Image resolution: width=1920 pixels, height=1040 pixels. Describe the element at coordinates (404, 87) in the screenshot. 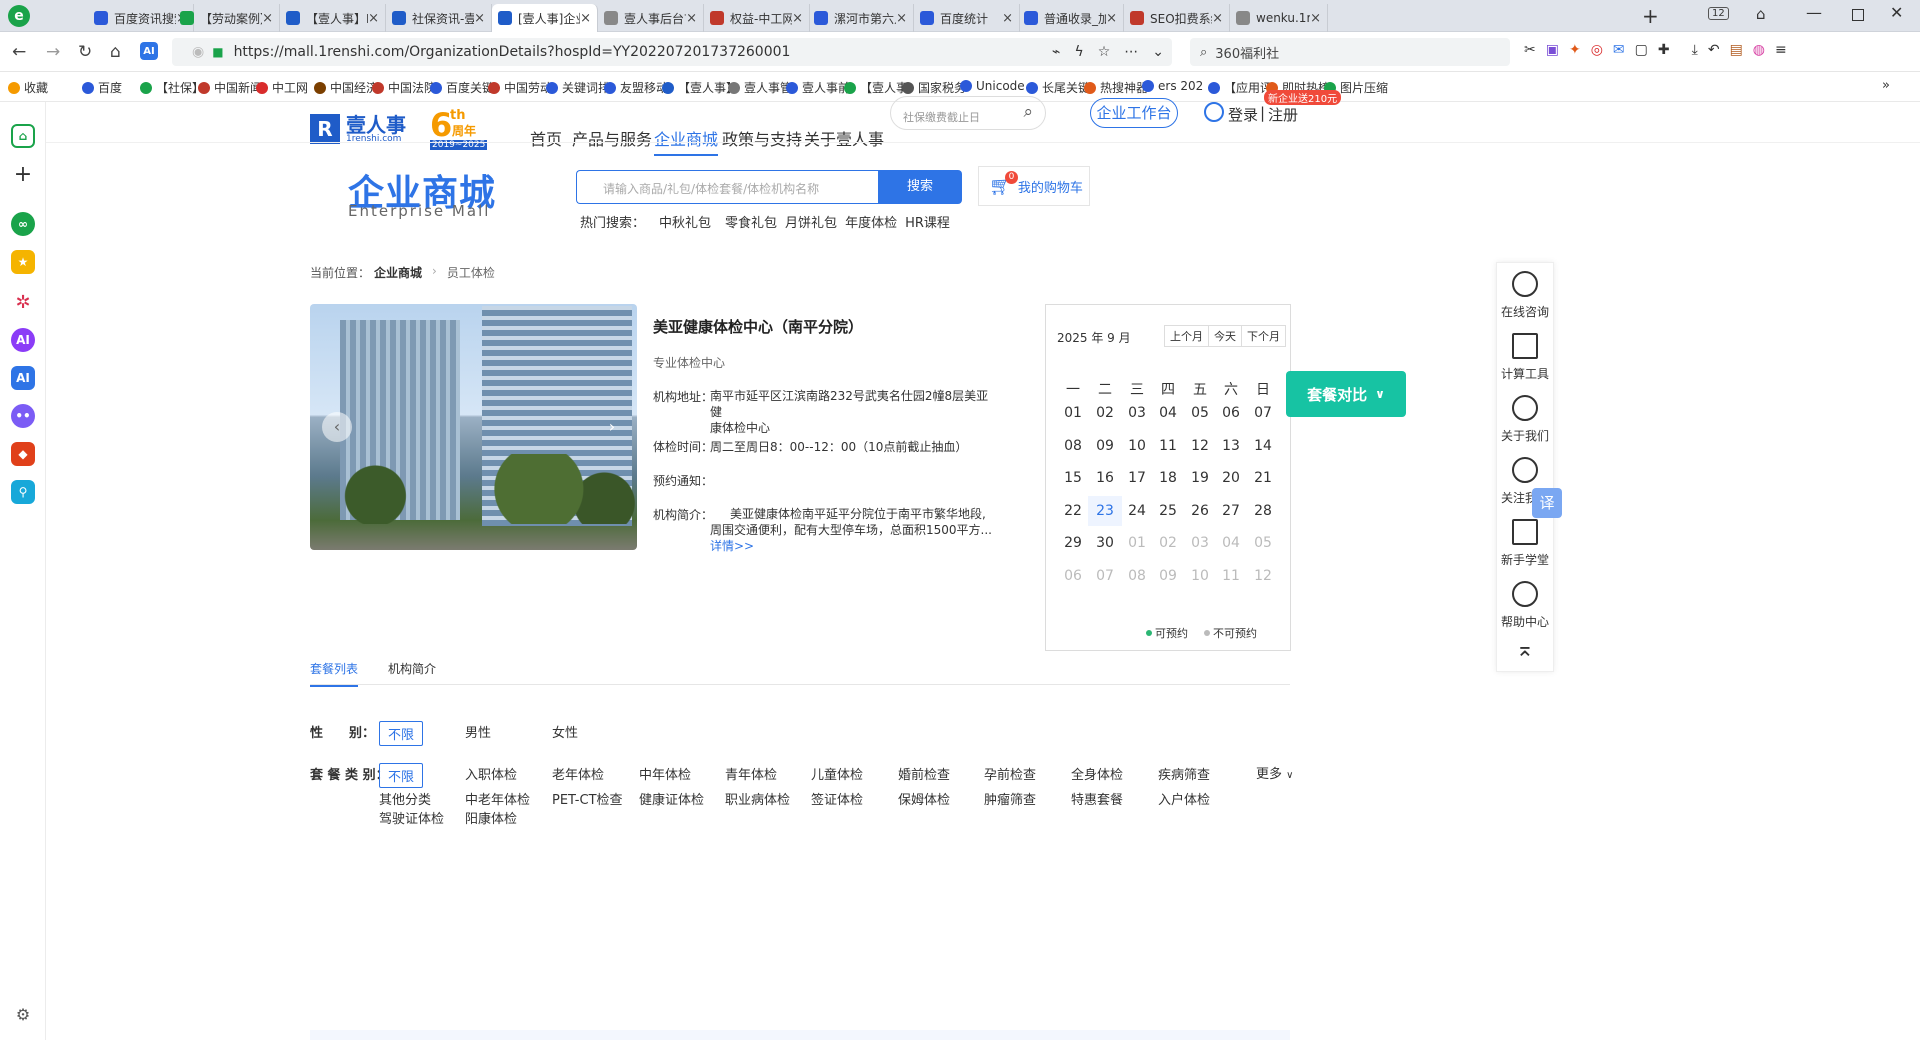

I see `bookmark-item: 中国法院` at that location.